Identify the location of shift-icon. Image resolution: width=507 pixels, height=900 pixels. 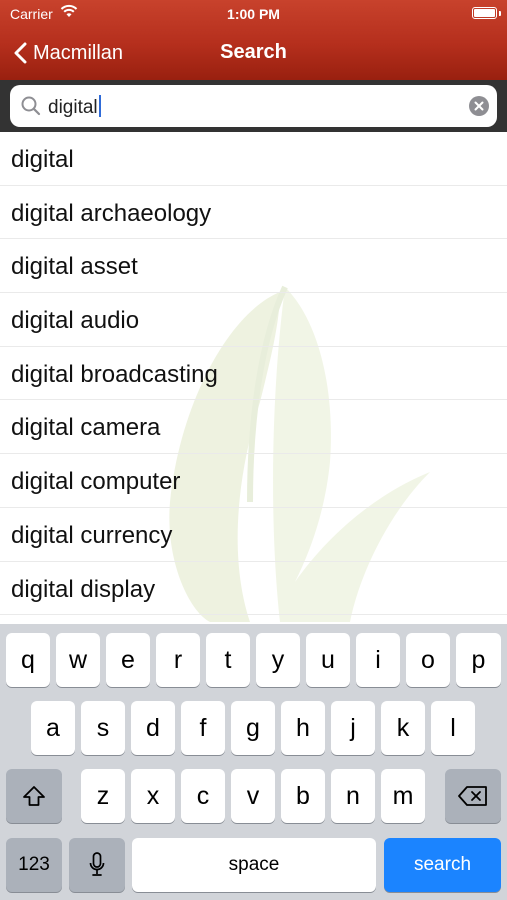
(34, 796).